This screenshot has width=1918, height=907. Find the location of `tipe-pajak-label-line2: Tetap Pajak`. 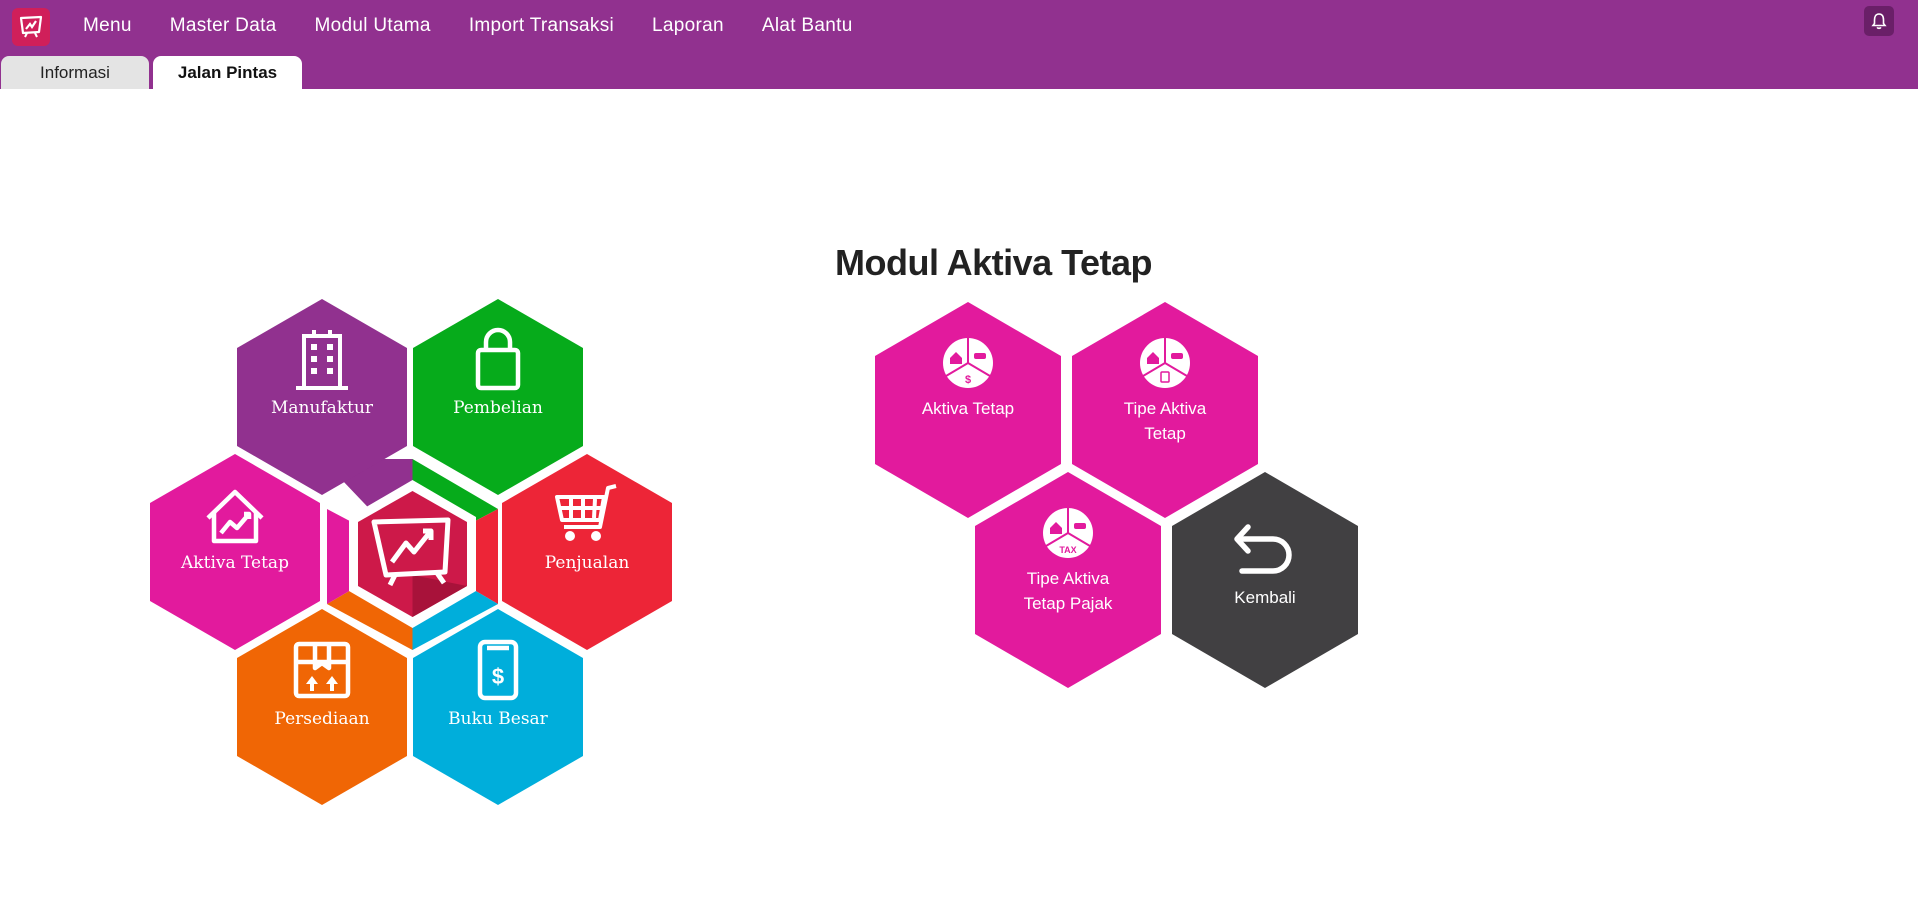

tipe-pajak-label-line2: Tetap Pajak is located at coordinates (1068, 603).